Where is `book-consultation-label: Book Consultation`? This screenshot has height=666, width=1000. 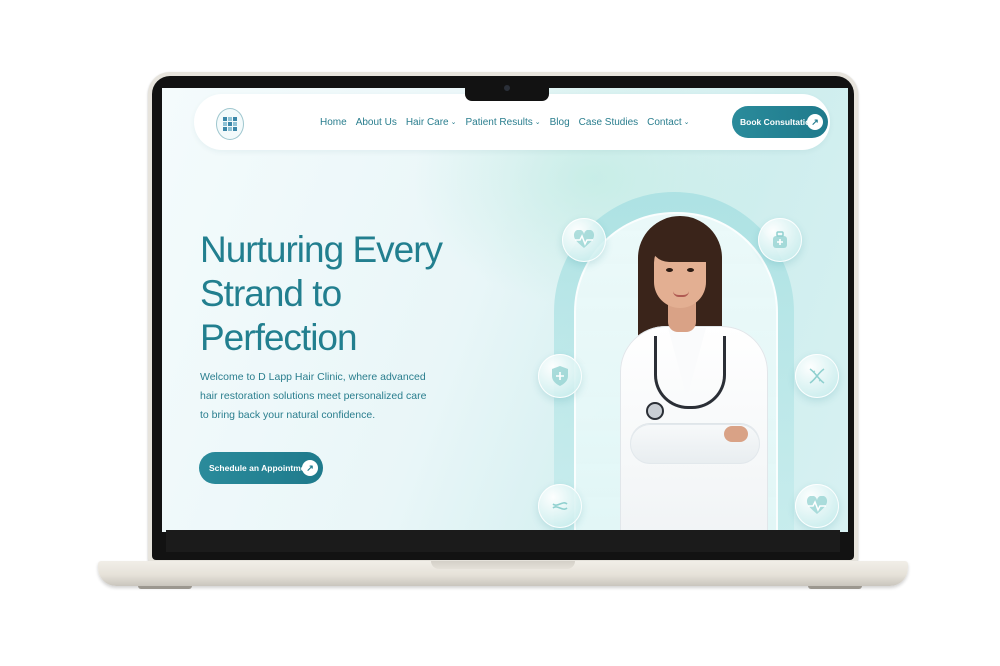 book-consultation-label: Book Consultation is located at coordinates (778, 122).